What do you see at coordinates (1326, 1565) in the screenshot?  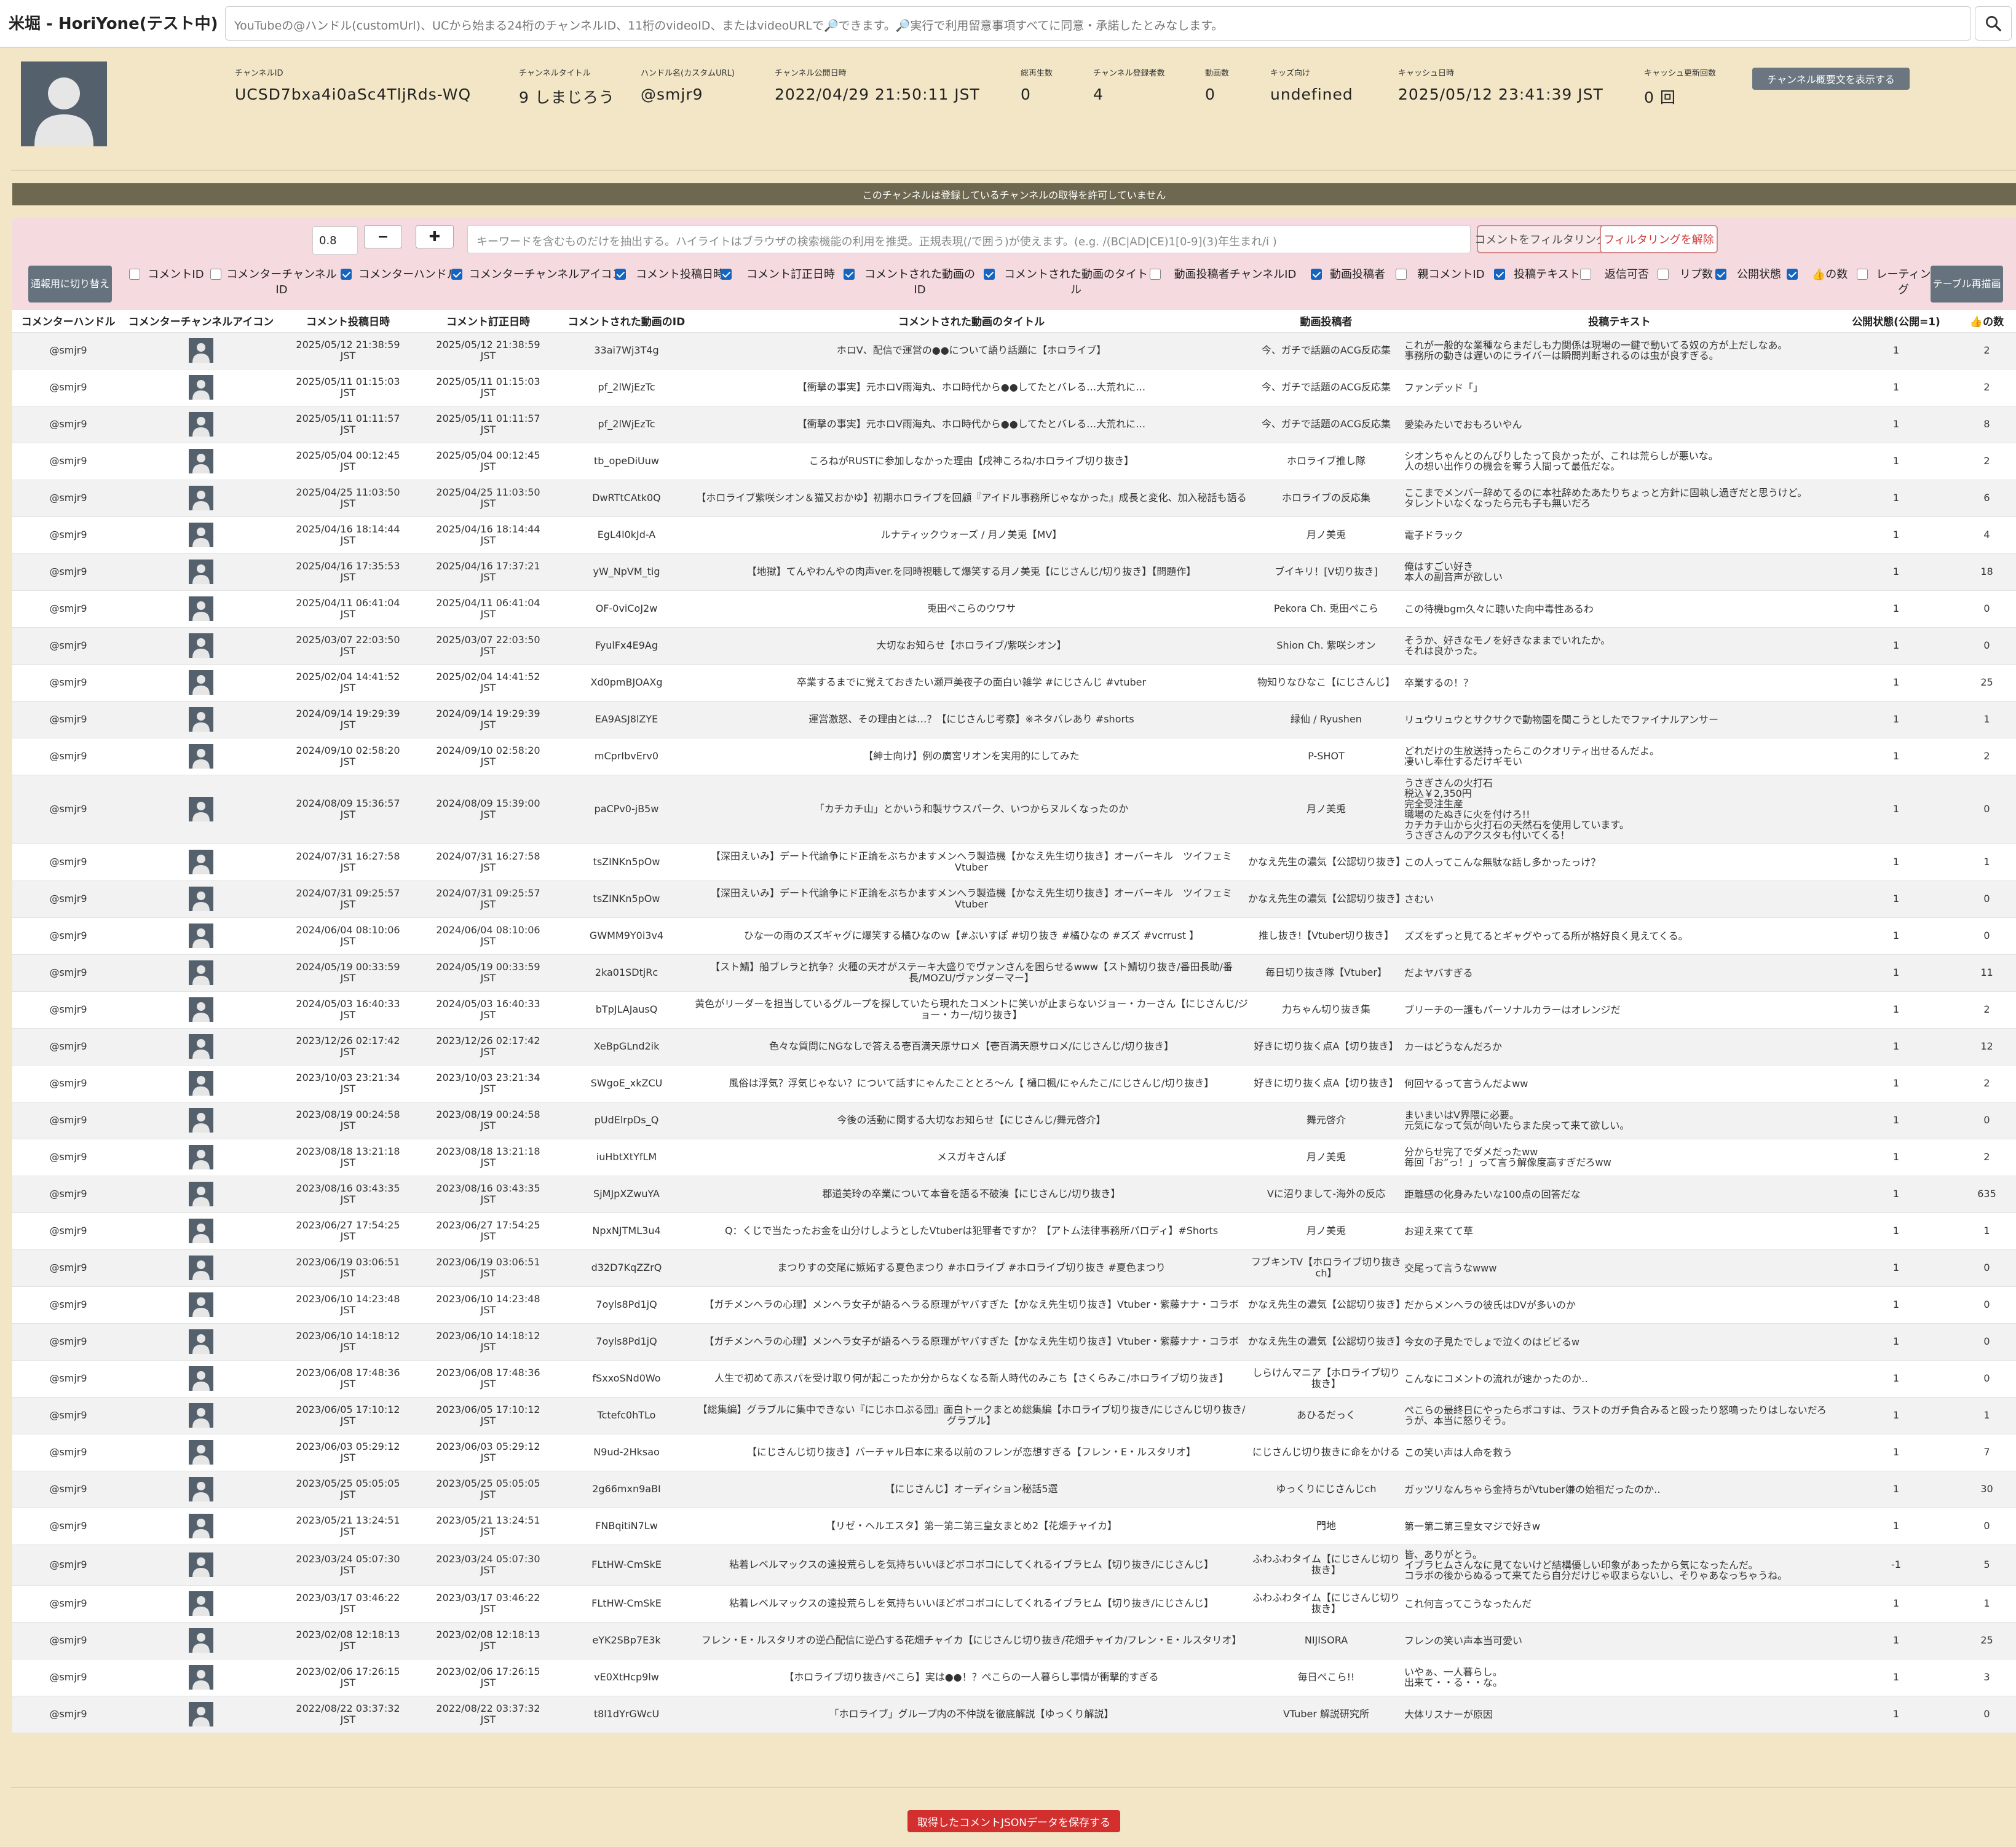 I see `video-uploader: ふわふわタイム【にじさんじ切り抜き】` at bounding box center [1326, 1565].